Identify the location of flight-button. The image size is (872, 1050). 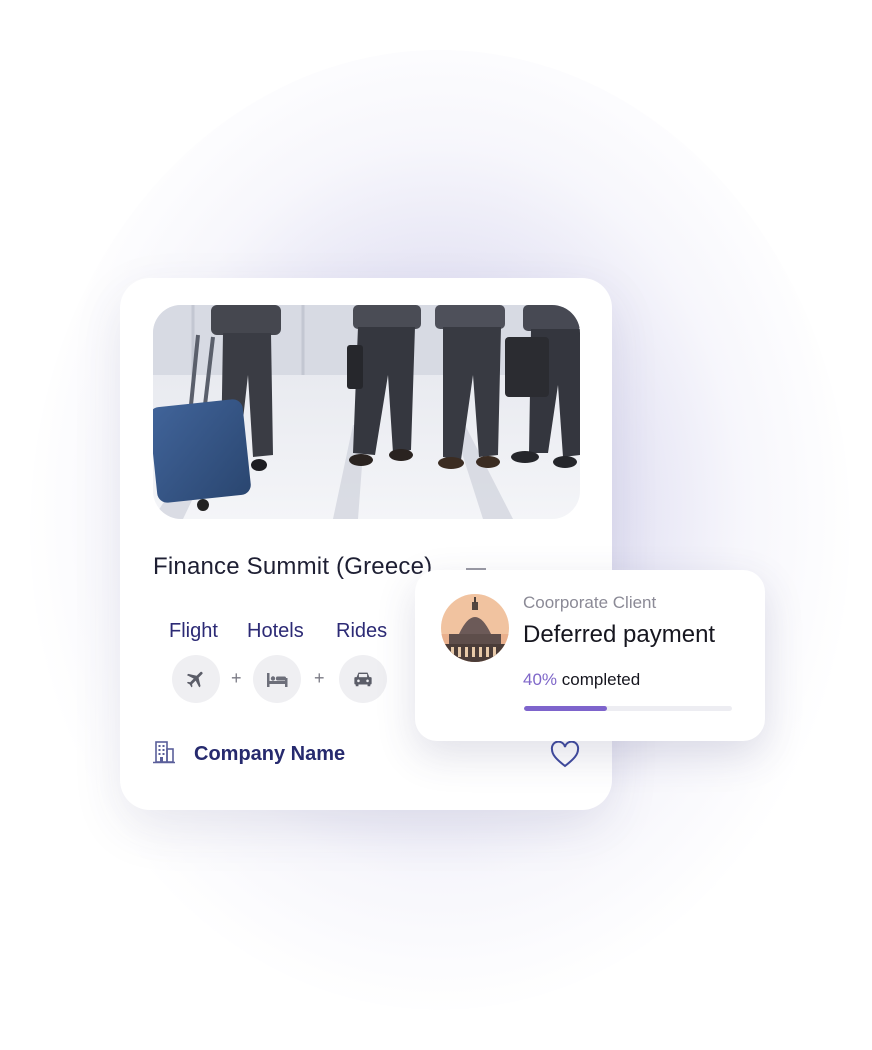
(196, 679).